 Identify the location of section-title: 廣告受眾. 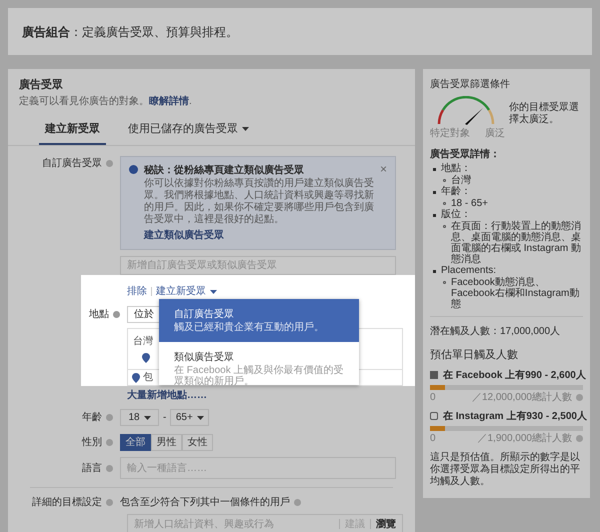
(41, 85).